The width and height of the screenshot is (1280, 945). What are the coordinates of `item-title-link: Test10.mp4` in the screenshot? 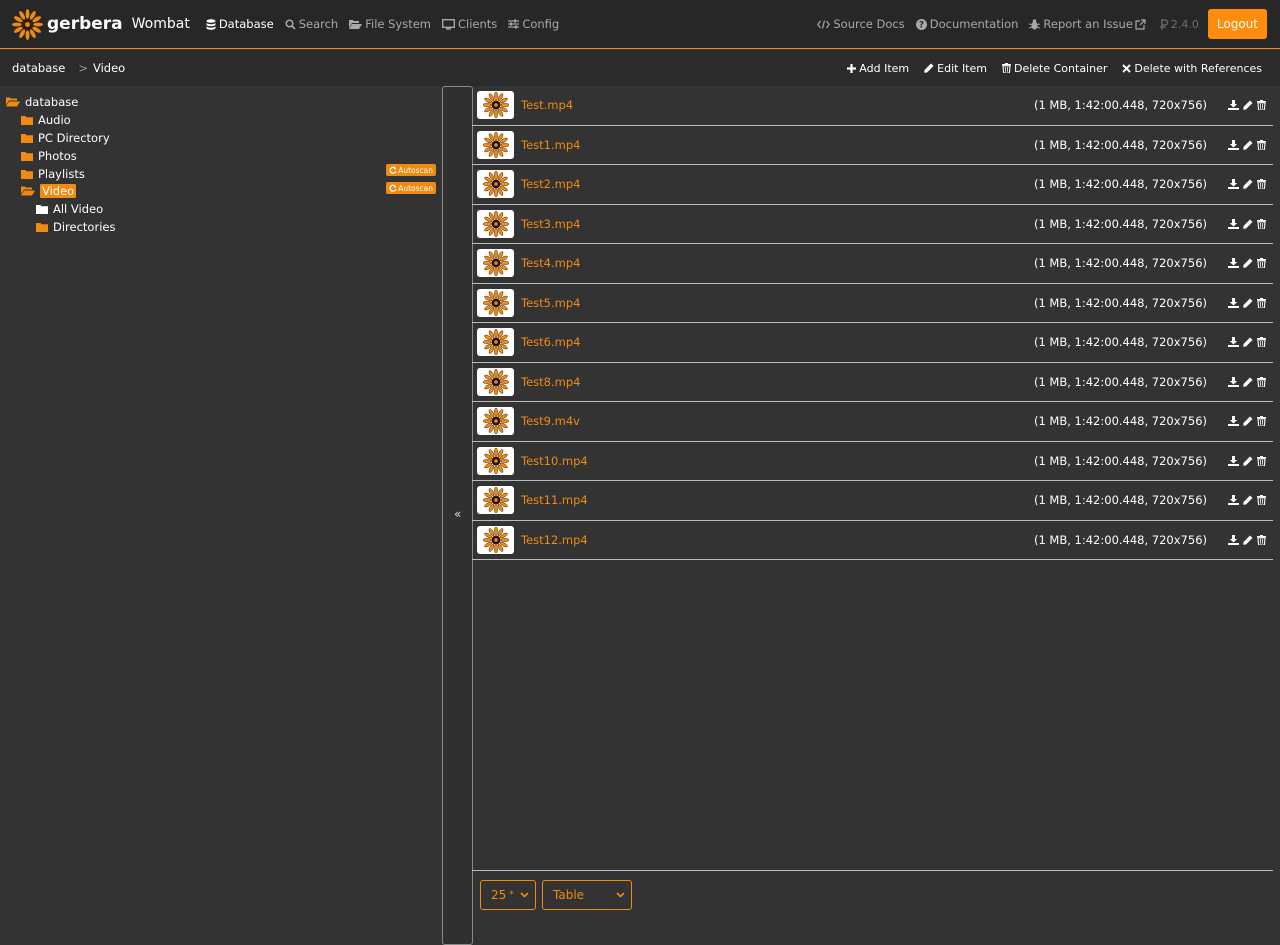 It's located at (554, 461).